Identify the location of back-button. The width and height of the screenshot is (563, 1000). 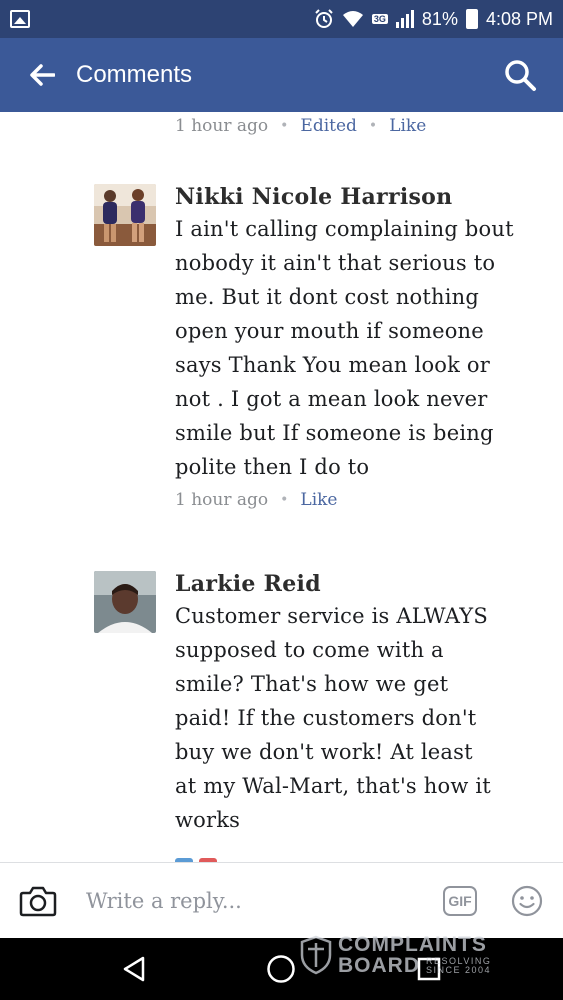
(42, 75).